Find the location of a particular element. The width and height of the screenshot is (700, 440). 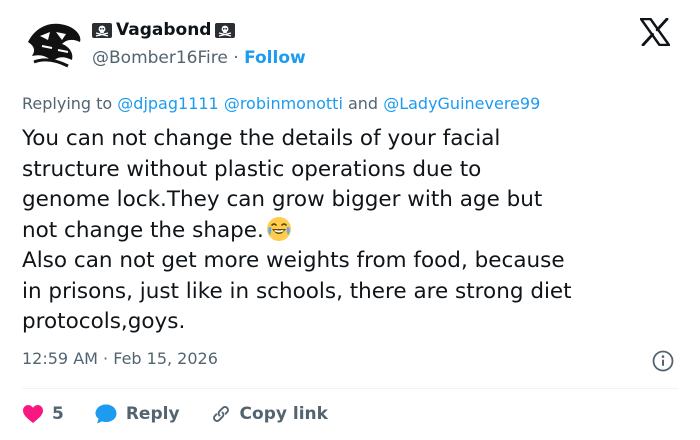

eagle-sketch-avatar-icon is located at coordinates (54, 44).